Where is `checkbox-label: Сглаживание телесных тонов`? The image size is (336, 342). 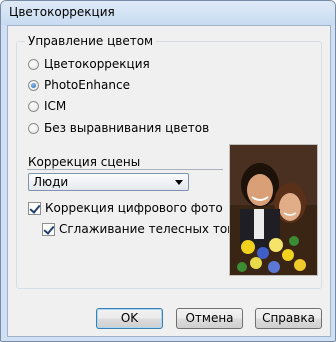
checkbox-label: Сглаживание телесных тонов is located at coordinates (154, 229).